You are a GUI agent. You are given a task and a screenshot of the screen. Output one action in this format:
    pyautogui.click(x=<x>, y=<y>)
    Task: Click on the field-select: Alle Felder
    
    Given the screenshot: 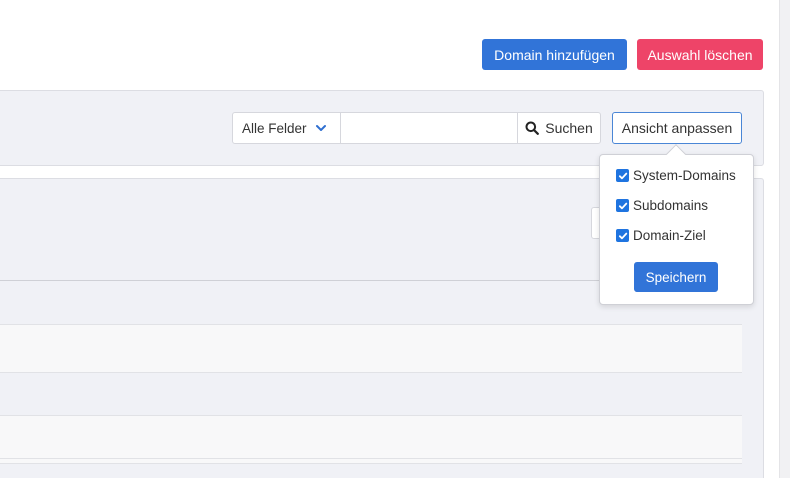 What is the action you would take?
    pyautogui.click(x=287, y=128)
    